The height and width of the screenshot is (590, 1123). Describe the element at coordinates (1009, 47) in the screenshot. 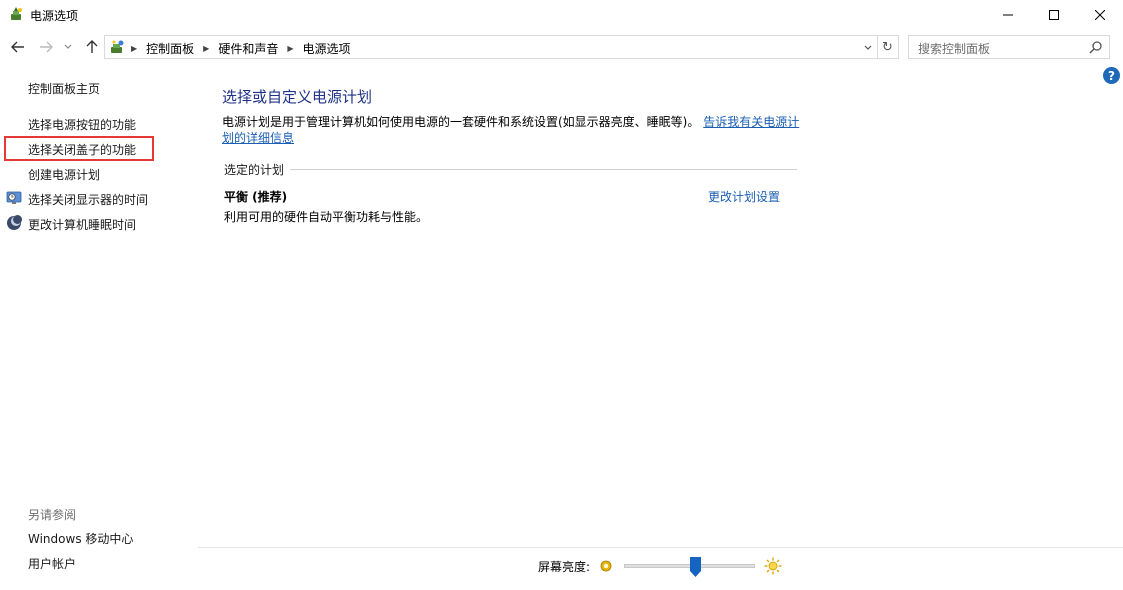

I see `search-input: 搜索控制面板` at that location.